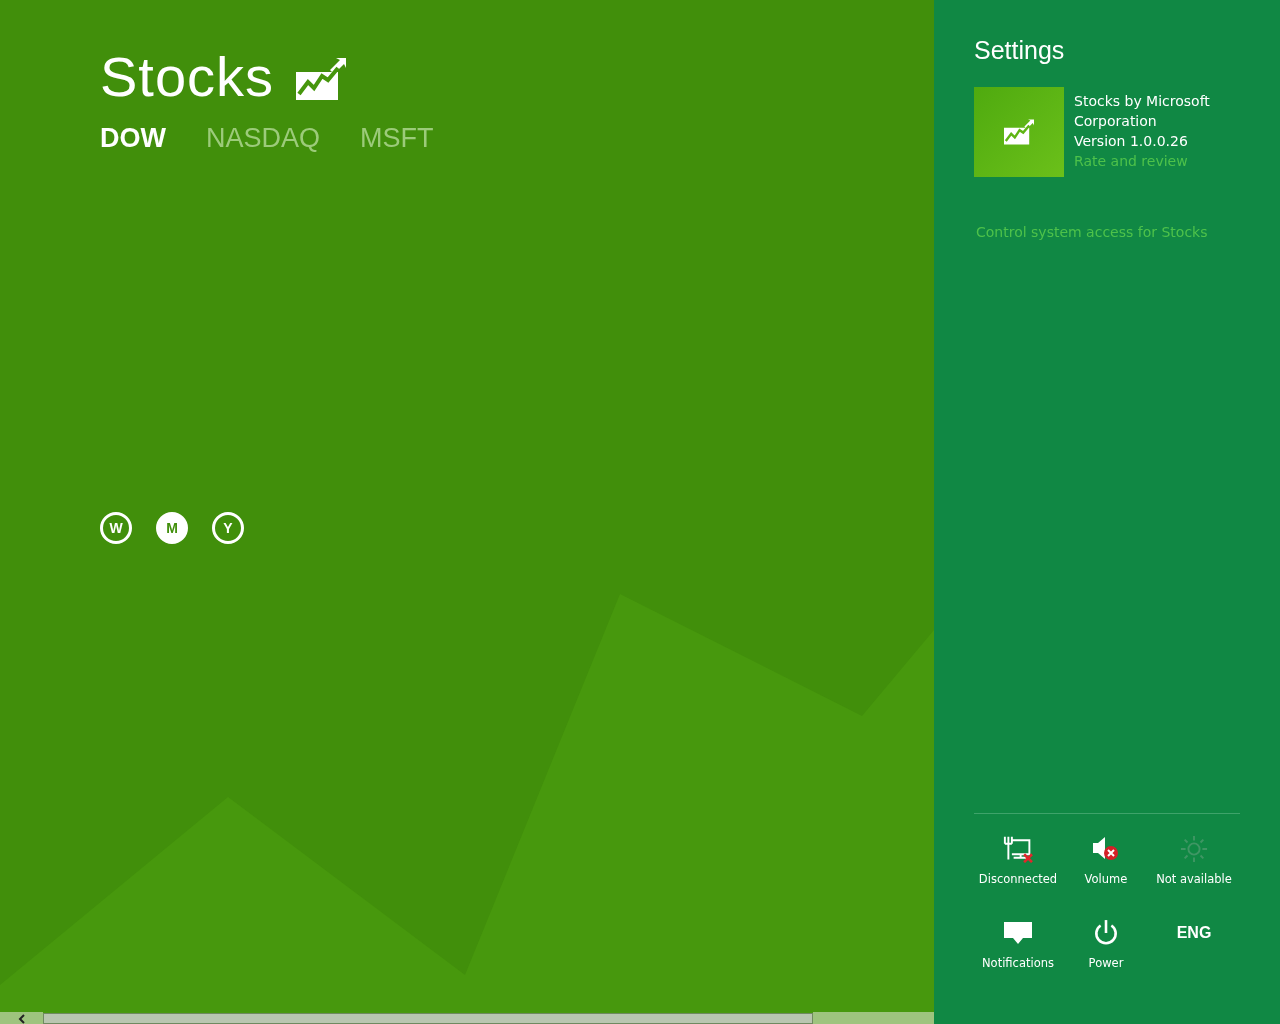  What do you see at coordinates (172, 528) in the screenshot?
I see `range-button: M` at bounding box center [172, 528].